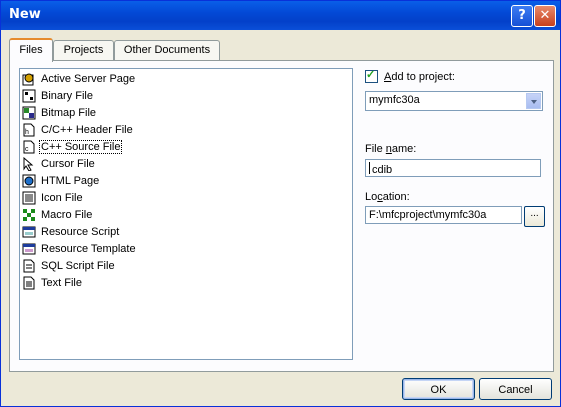  What do you see at coordinates (79, 79) in the screenshot?
I see `list-item: Active Server Page` at bounding box center [79, 79].